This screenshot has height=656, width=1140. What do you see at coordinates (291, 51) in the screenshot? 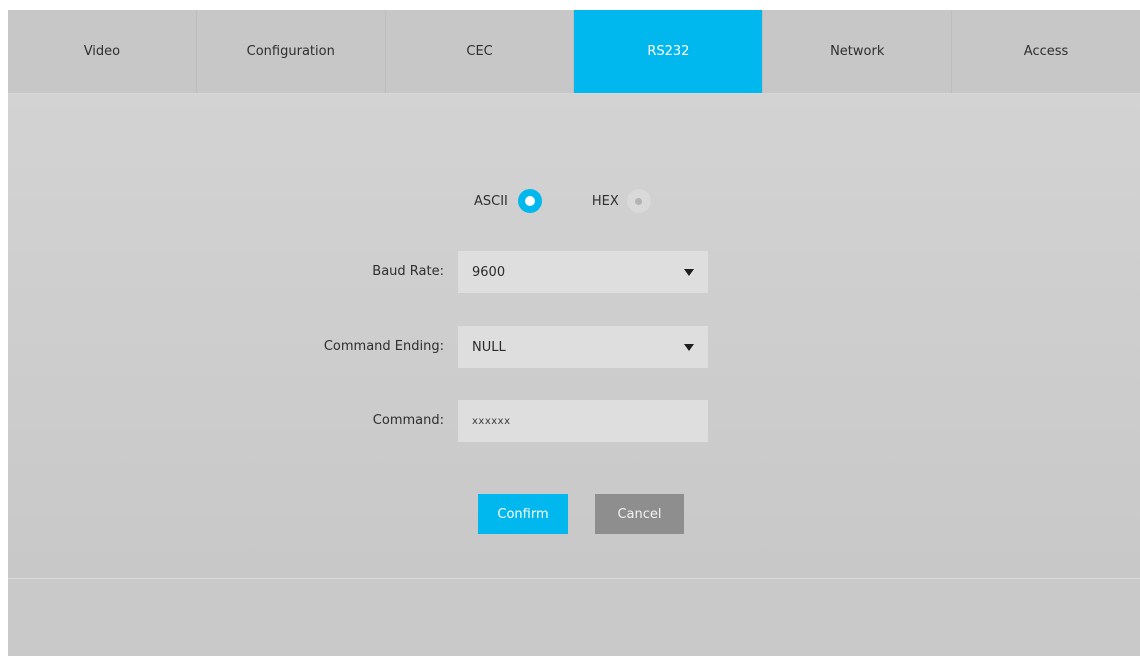
I see `tab-configuration: Configuration` at bounding box center [291, 51].